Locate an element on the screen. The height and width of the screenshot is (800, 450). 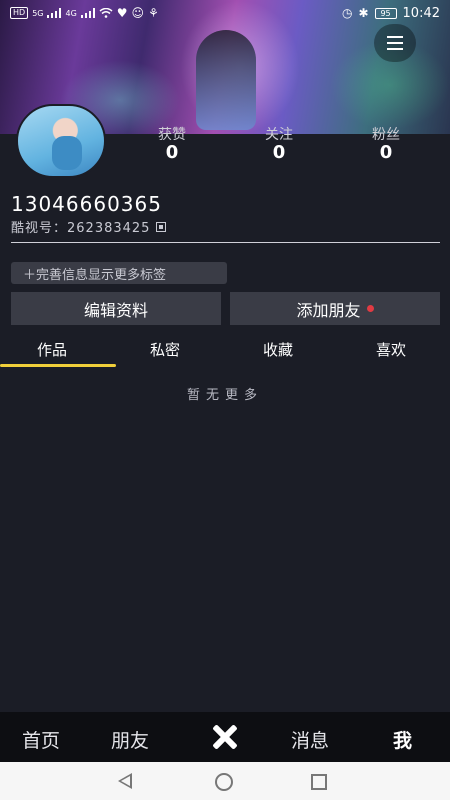
home-icon is located at coordinates (224, 782).